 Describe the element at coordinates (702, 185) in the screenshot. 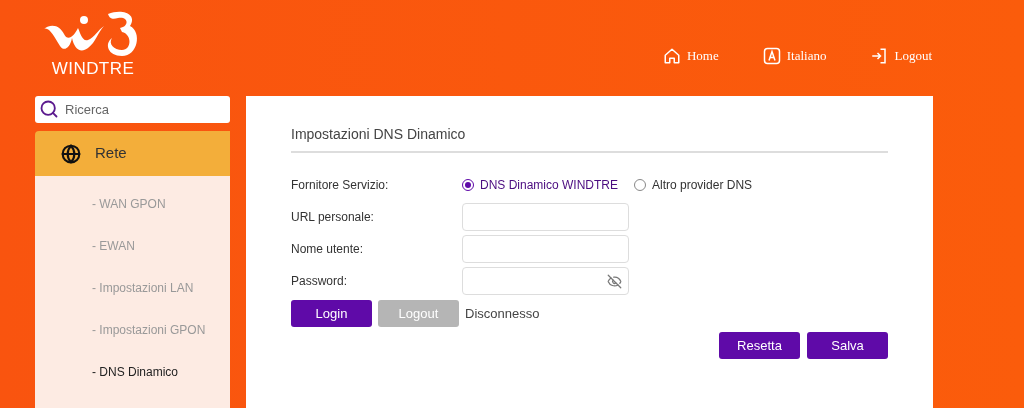

I see `radio-label: Altro provider DNS` at that location.